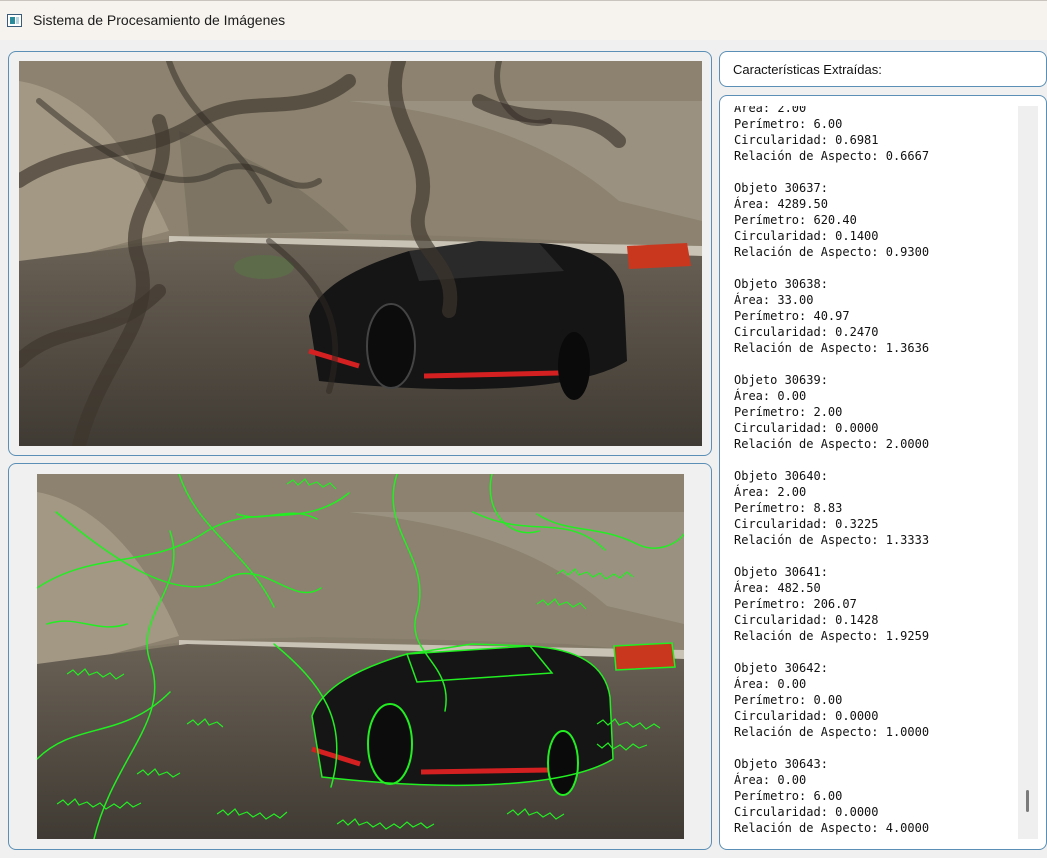  I want to click on feature-line: Circularidad: 0.1400, so click(806, 236).